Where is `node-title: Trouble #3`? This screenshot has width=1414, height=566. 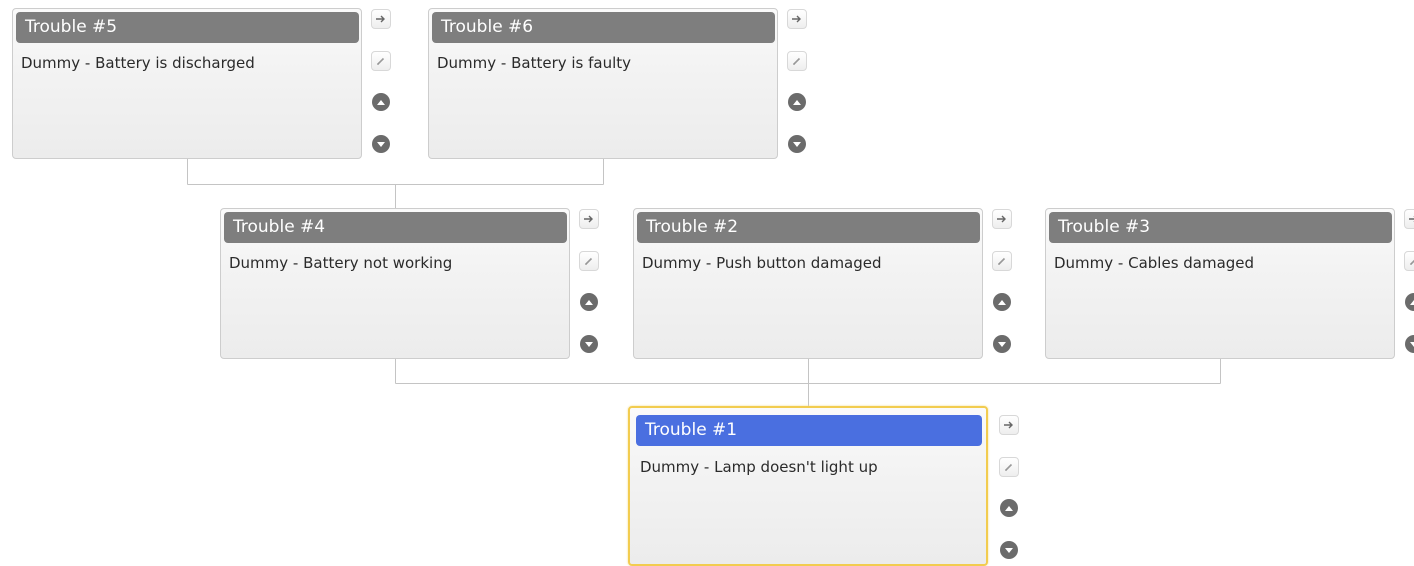 node-title: Trouble #3 is located at coordinates (1220, 227).